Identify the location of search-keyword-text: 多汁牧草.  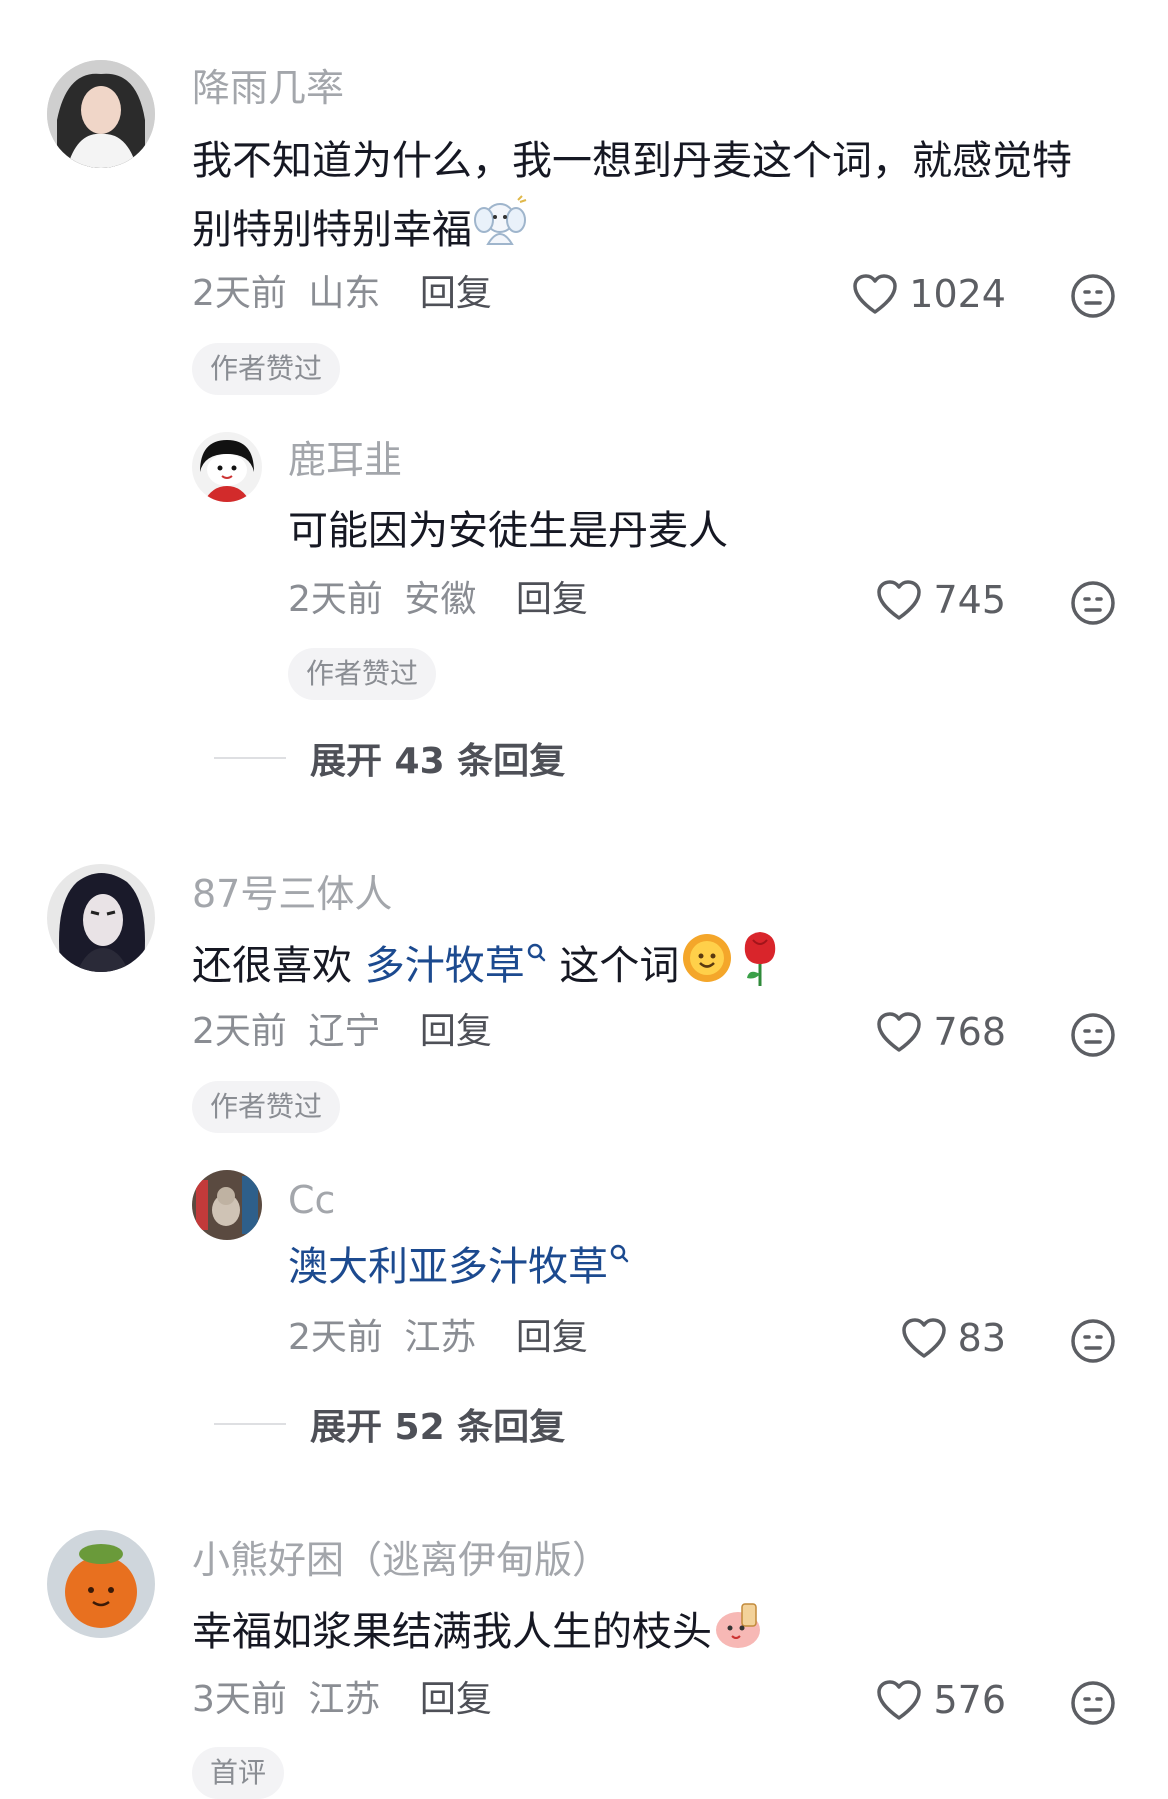
(444, 966).